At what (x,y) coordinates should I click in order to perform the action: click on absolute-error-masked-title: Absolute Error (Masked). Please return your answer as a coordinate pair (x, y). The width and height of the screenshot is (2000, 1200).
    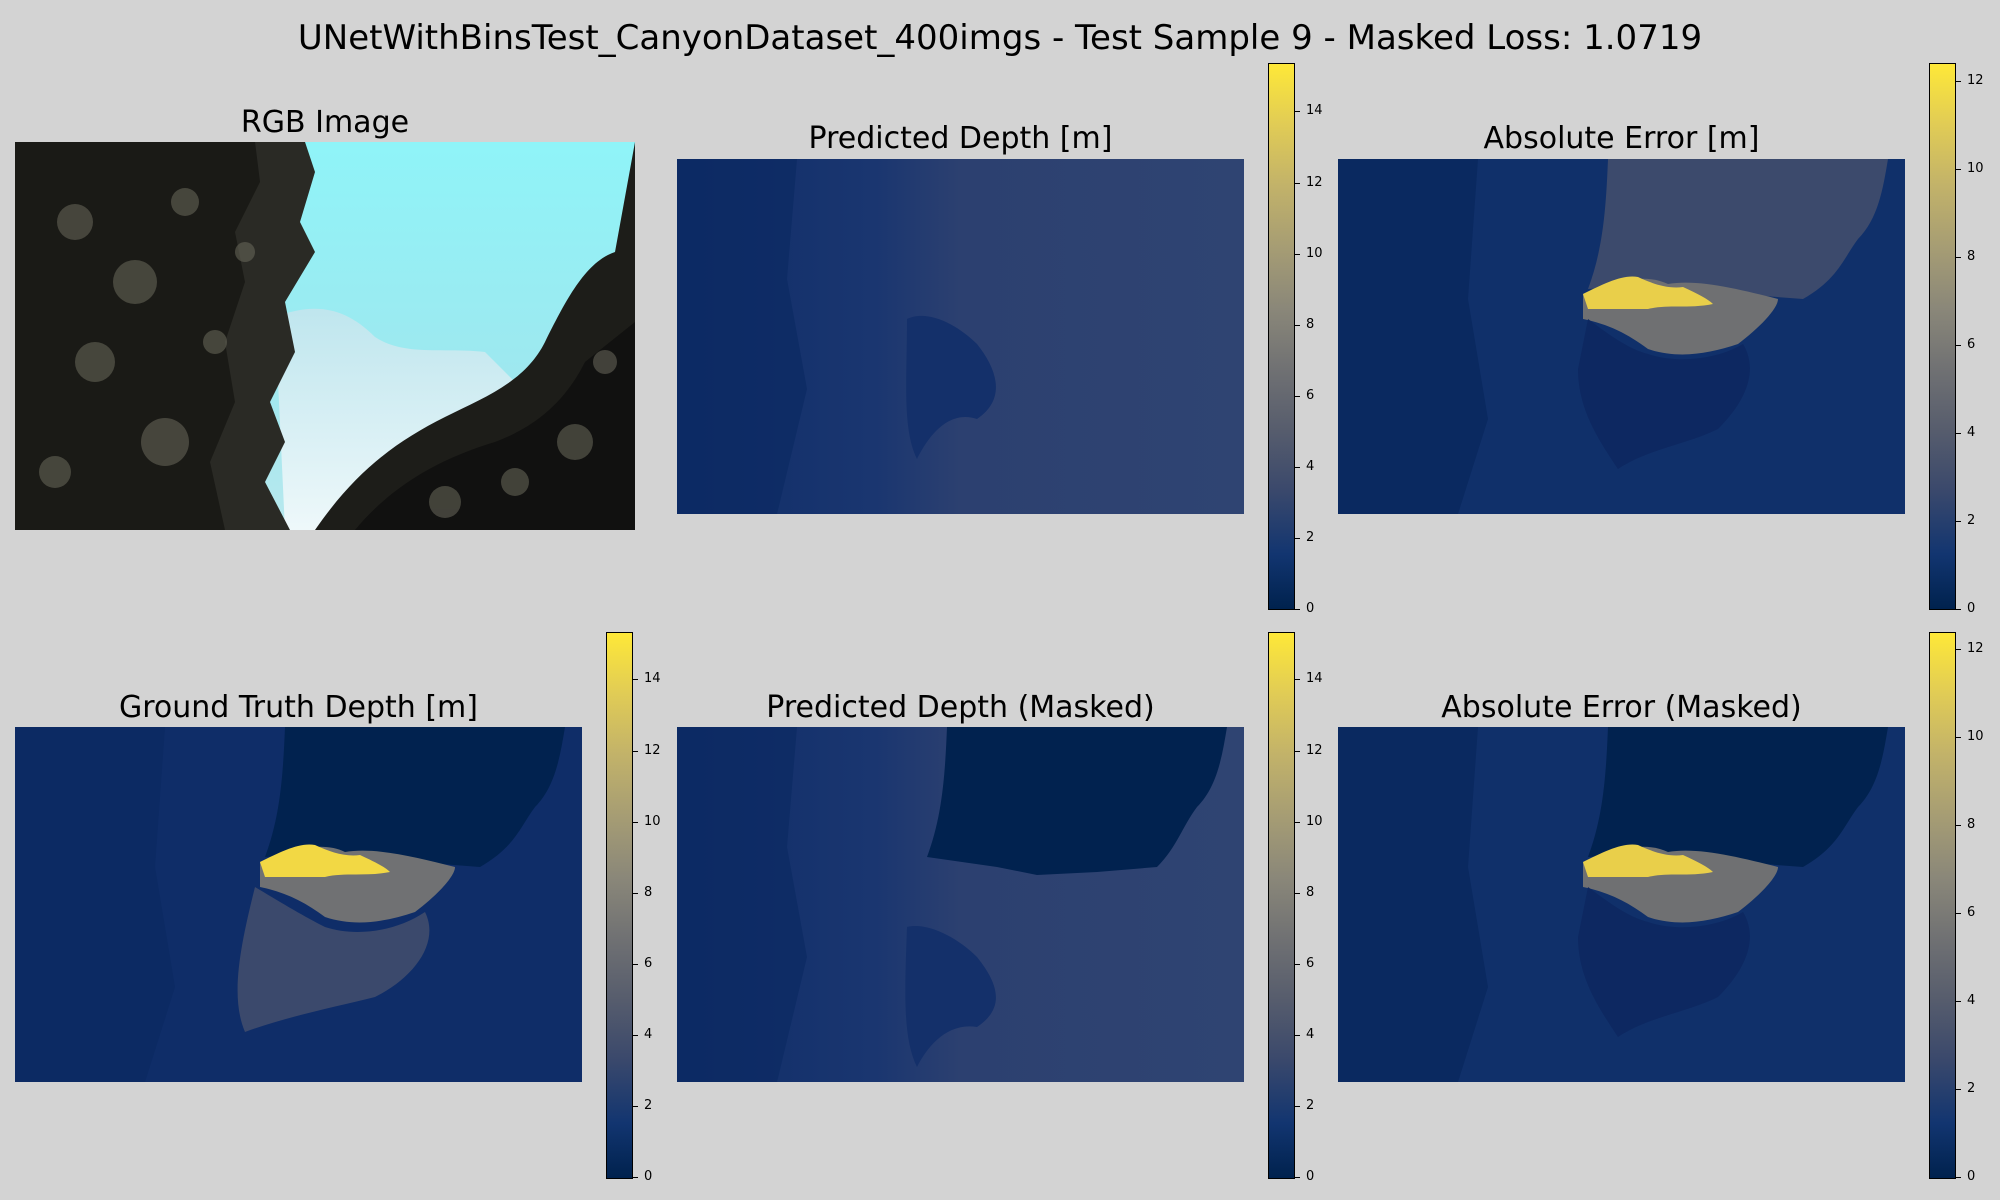
    Looking at the image, I should click on (1621, 707).